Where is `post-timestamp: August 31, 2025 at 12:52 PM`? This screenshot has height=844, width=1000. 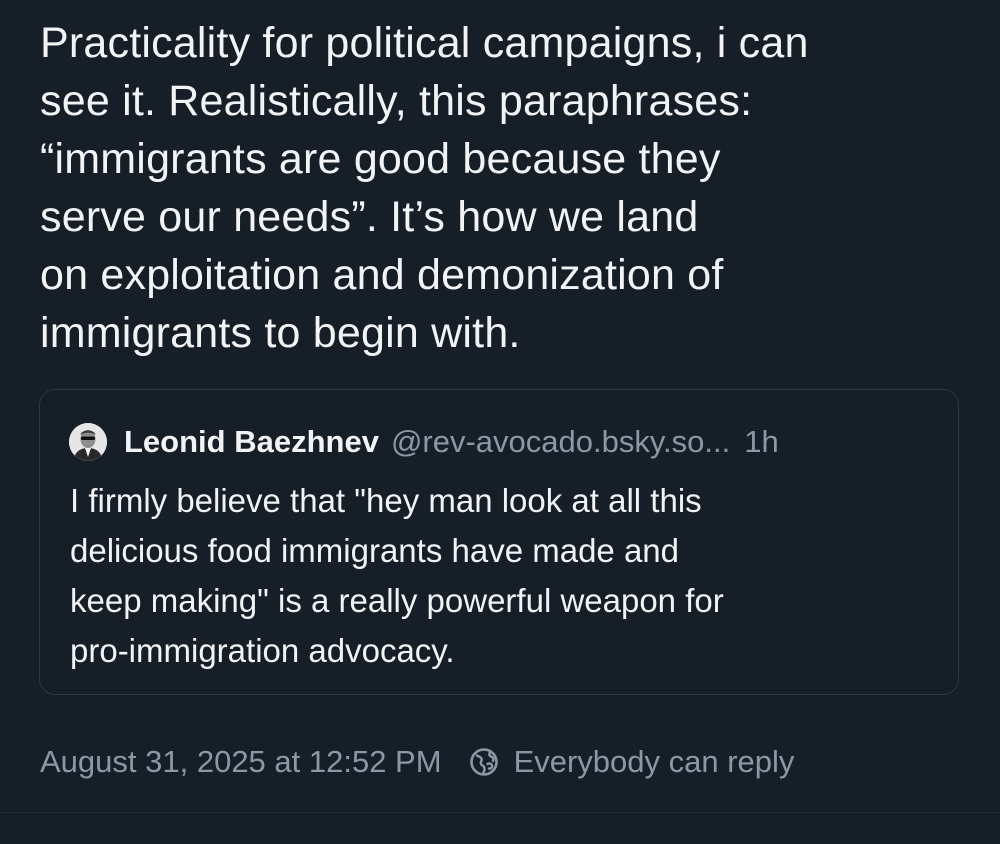 post-timestamp: August 31, 2025 at 12:52 PM is located at coordinates (241, 761).